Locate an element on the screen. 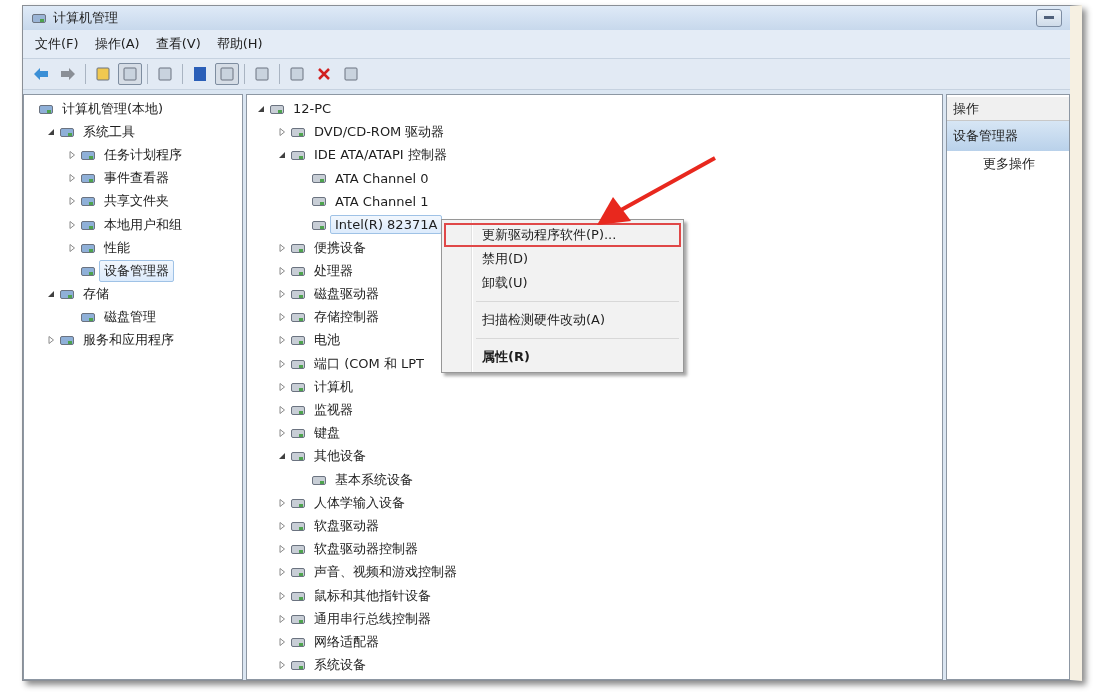 Image resolution: width=1102 pixels, height=700 pixels. back-arrow-icon is located at coordinates (41, 74).